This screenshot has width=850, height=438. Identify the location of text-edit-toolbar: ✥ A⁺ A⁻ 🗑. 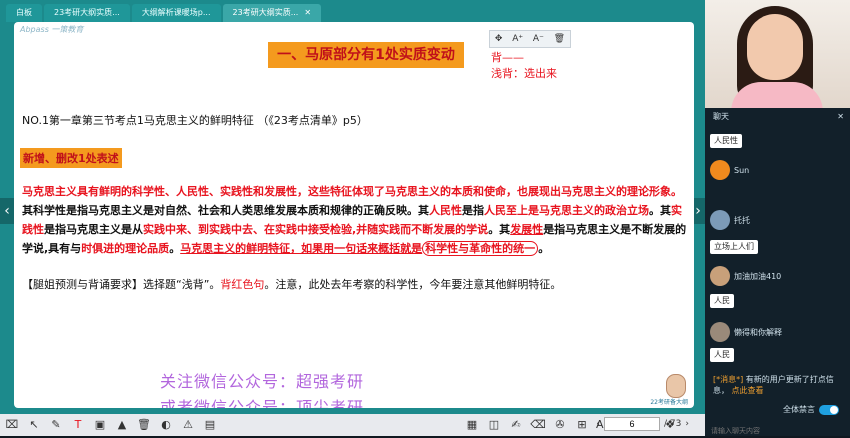
(530, 39).